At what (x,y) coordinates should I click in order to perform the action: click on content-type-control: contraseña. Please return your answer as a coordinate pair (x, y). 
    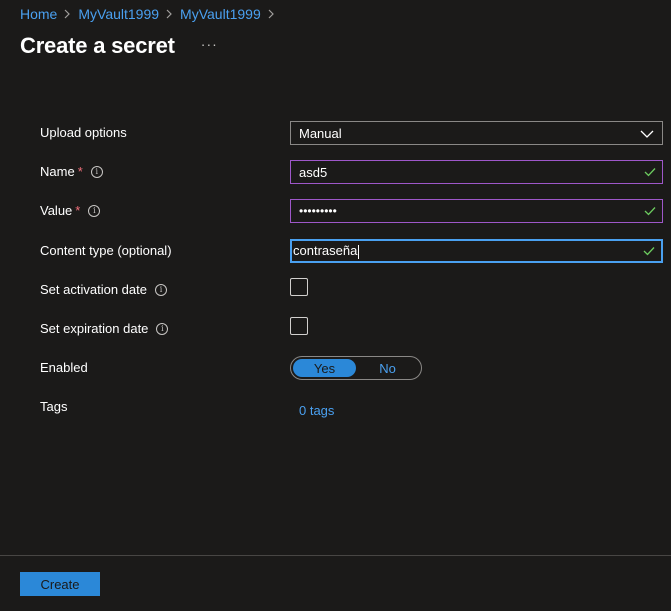
    Looking at the image, I should click on (476, 251).